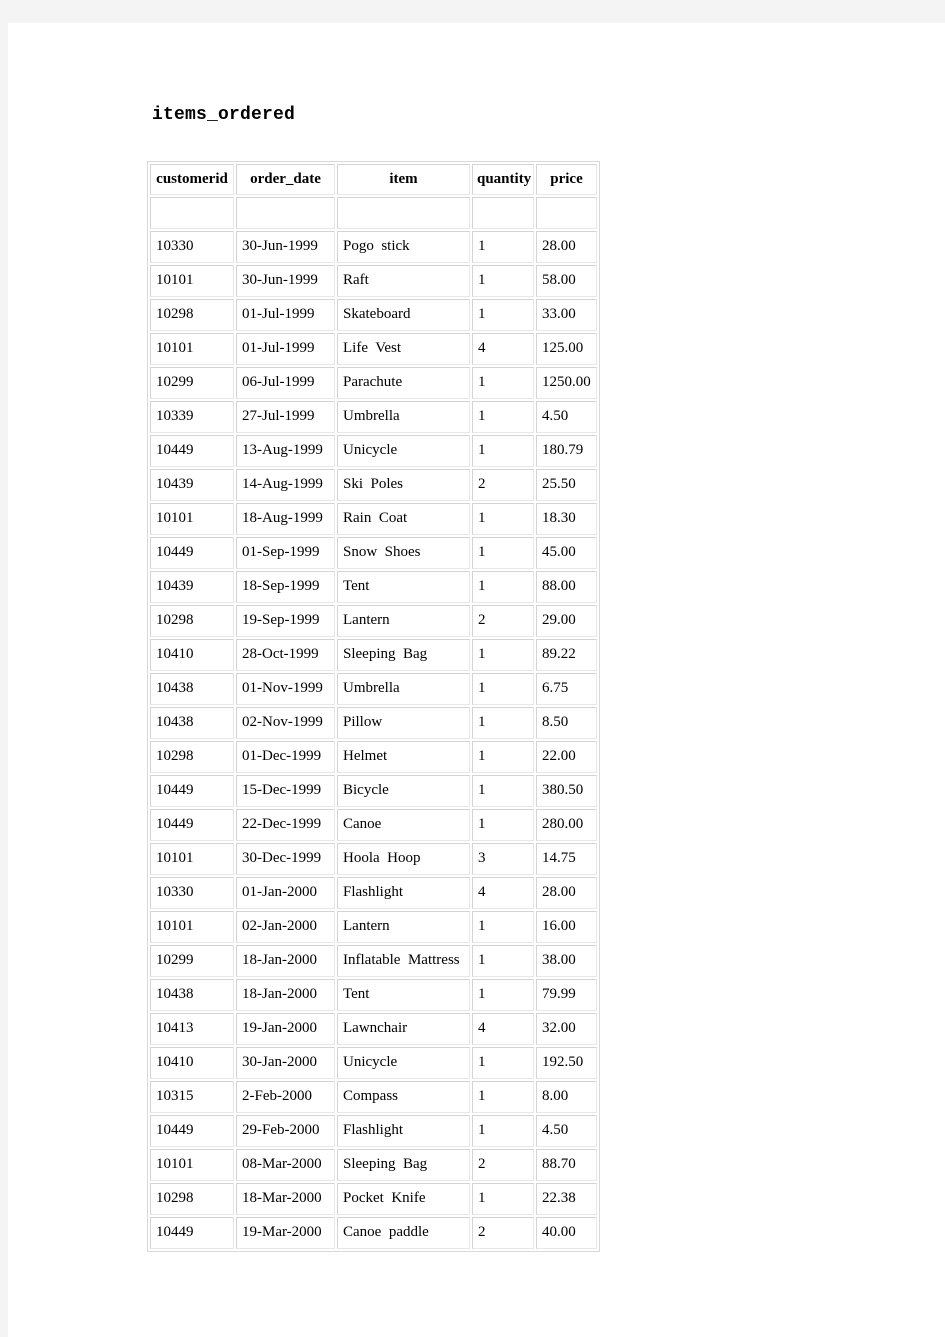 The height and width of the screenshot is (1337, 945). I want to click on column-header-customerid: customerid, so click(192, 179).